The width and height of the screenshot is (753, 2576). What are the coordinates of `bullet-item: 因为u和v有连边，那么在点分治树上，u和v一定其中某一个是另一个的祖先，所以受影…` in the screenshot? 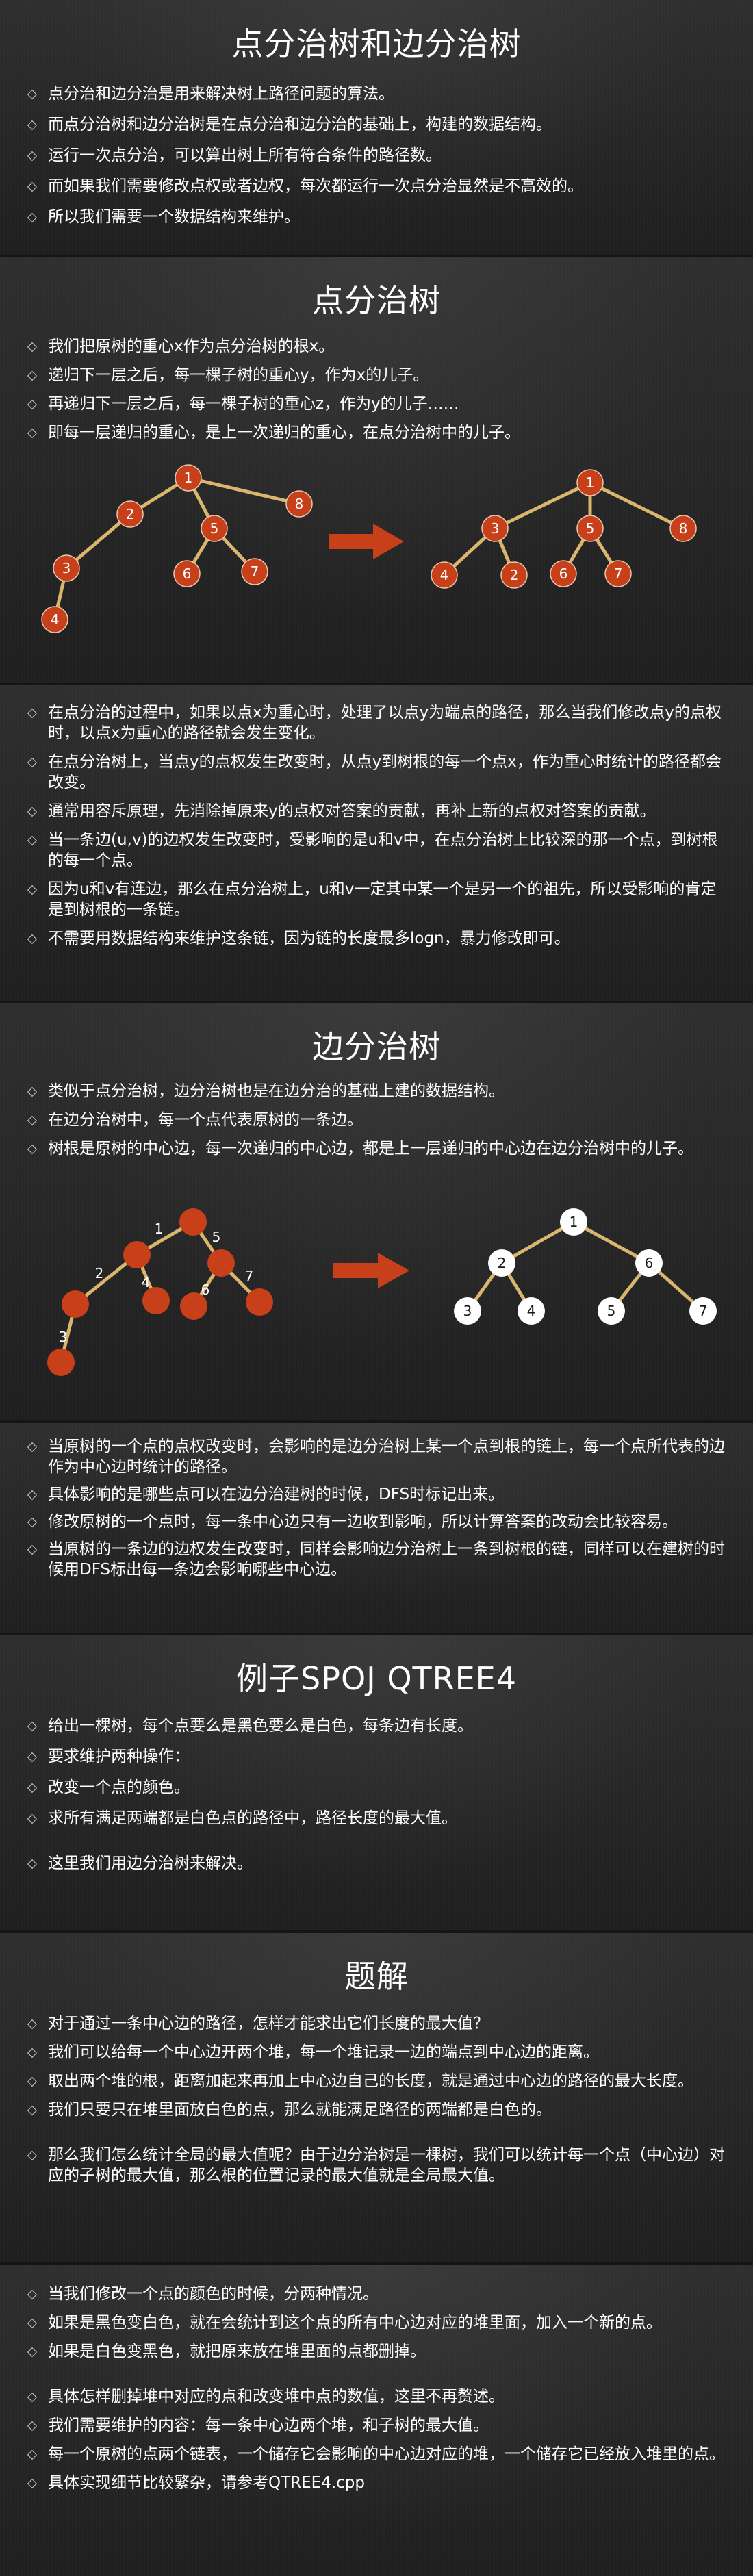 It's located at (376, 899).